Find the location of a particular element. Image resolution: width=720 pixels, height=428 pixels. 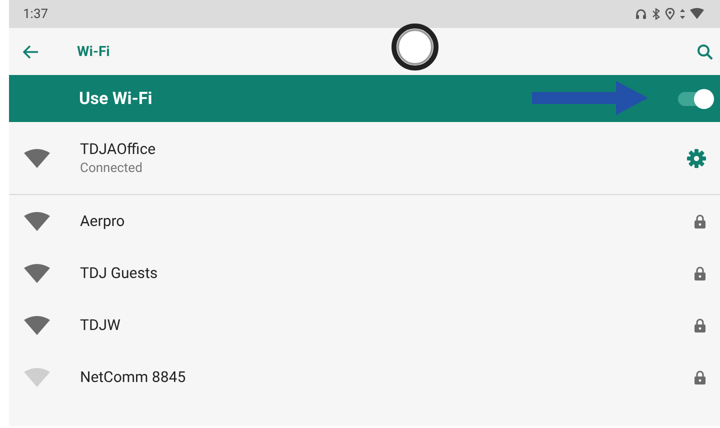

settings-icon is located at coordinates (696, 158).